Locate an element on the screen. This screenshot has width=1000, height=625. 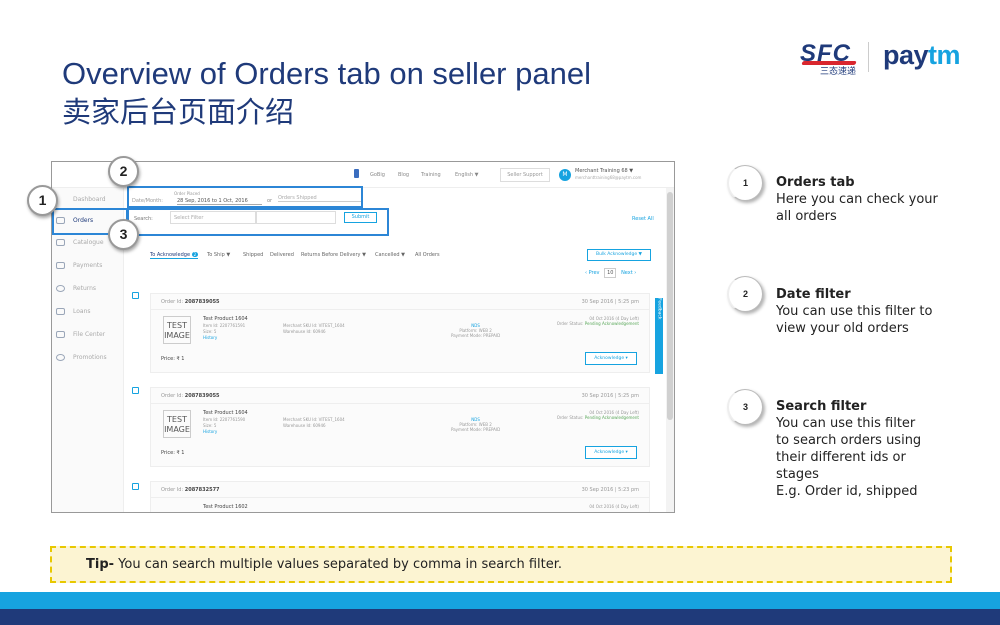
sidebar-item-returns: Returns is located at coordinates (89, 289).